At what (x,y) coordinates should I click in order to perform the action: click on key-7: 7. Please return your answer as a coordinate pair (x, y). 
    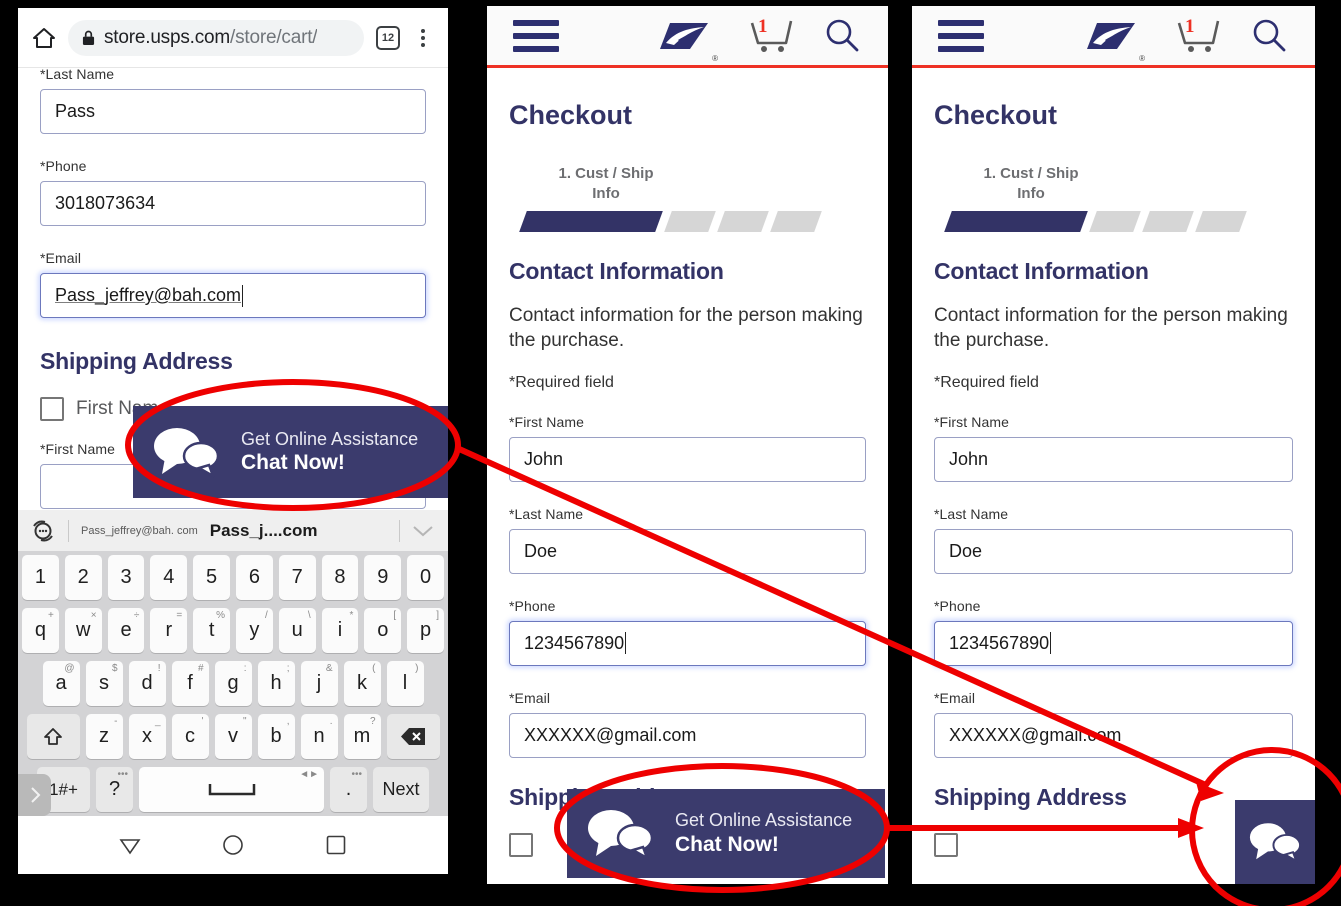
    Looking at the image, I should click on (297, 577).